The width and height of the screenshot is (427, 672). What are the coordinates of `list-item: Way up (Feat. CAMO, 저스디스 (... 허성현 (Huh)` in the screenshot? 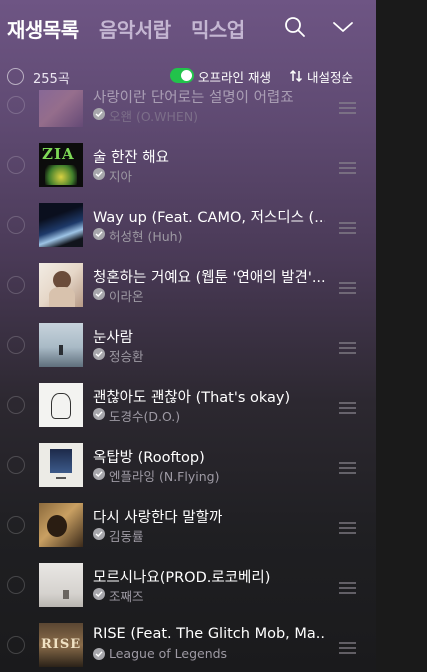 It's located at (188, 225).